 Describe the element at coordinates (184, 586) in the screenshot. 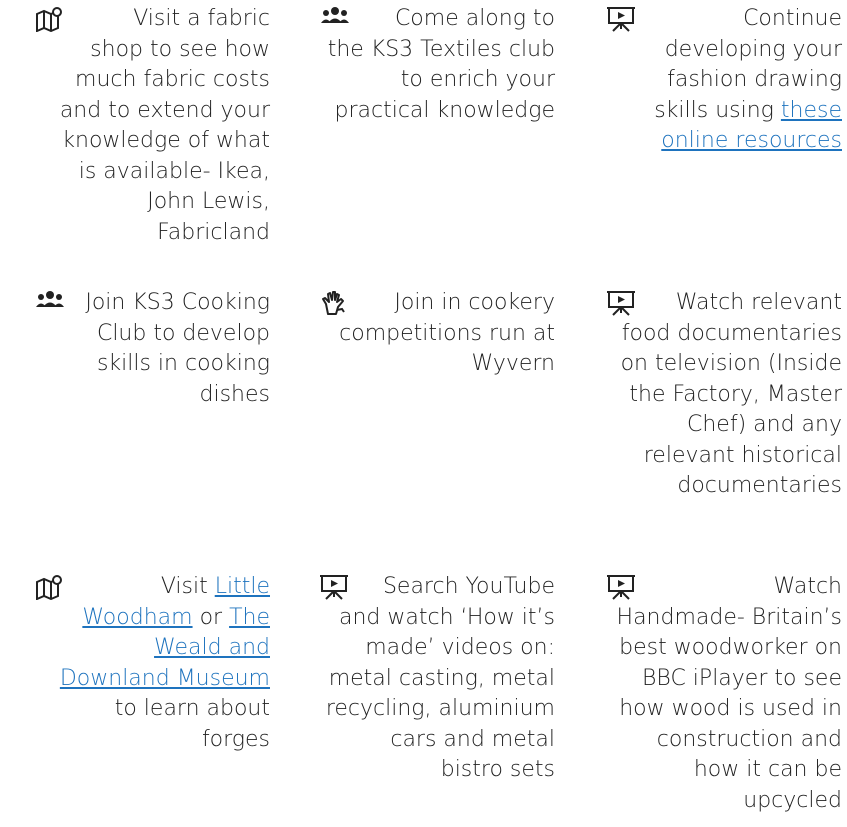

I see `cell-text: Visit` at that location.